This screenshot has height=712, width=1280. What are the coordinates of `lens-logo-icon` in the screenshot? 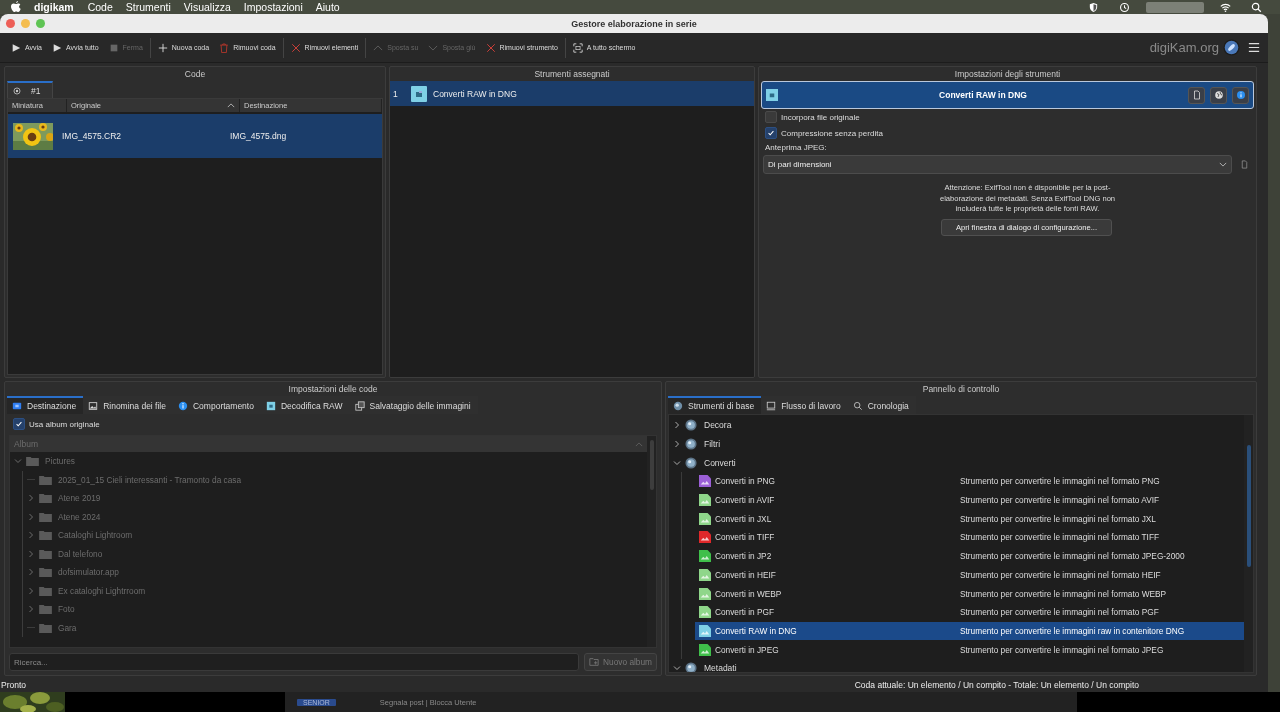 It's located at (1231, 47).